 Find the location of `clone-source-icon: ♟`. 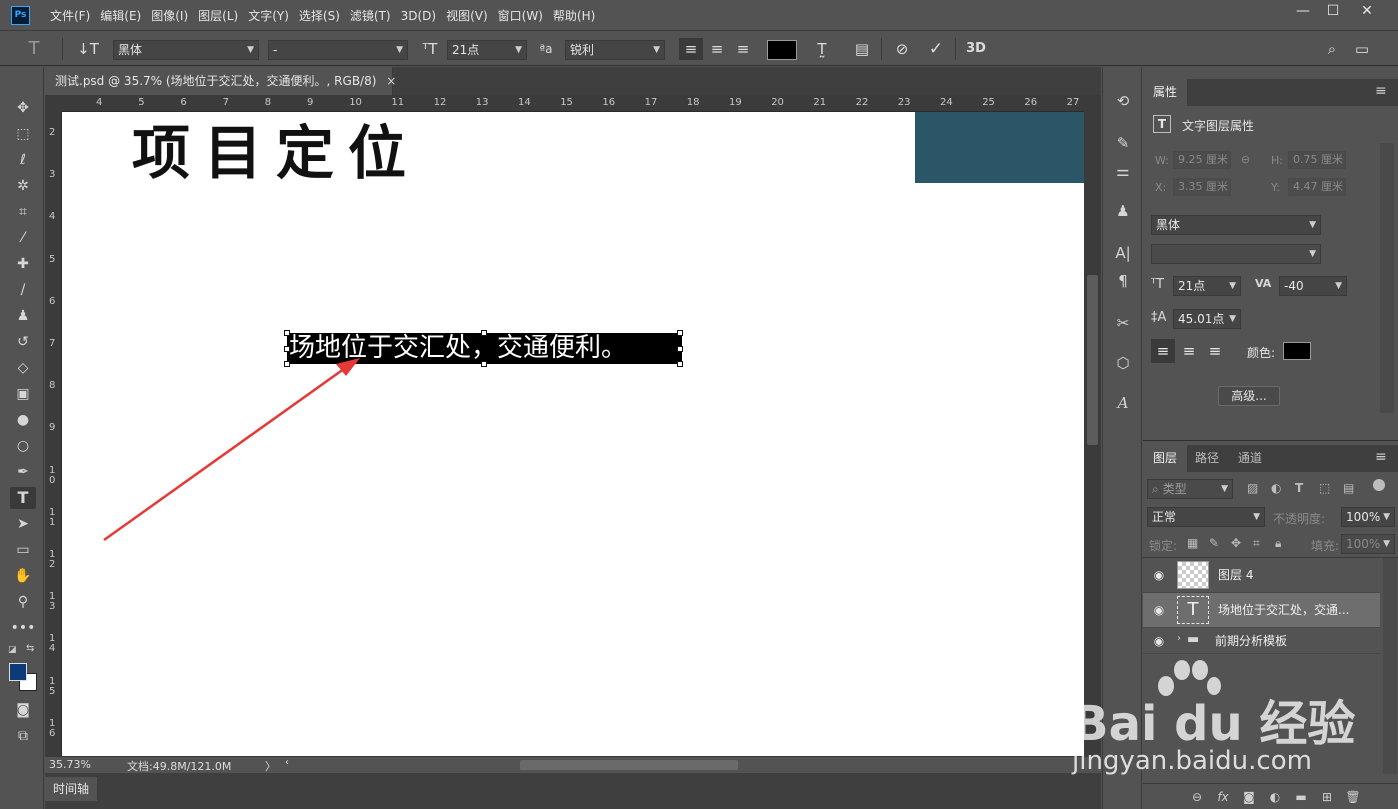

clone-source-icon: ♟ is located at coordinates (1123, 211).